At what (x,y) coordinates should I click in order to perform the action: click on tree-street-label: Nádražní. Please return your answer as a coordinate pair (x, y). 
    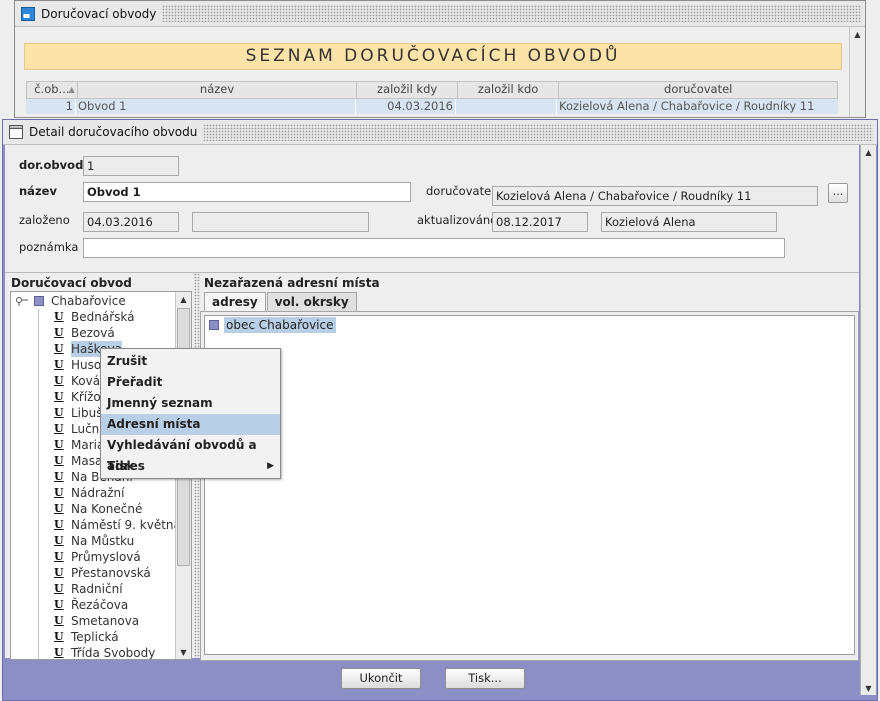
    Looking at the image, I should click on (98, 493).